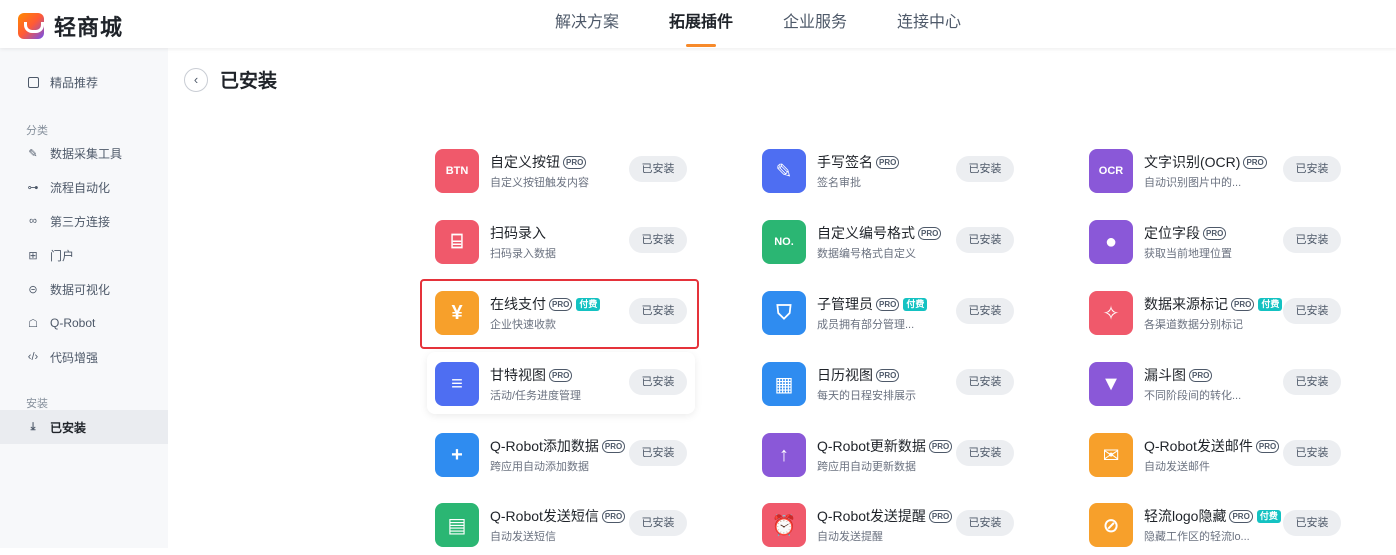 The width and height of the screenshot is (1396, 555). I want to click on top-nav: 解决方案 拓展插件 企业服务 连接中心, so click(758, 24).